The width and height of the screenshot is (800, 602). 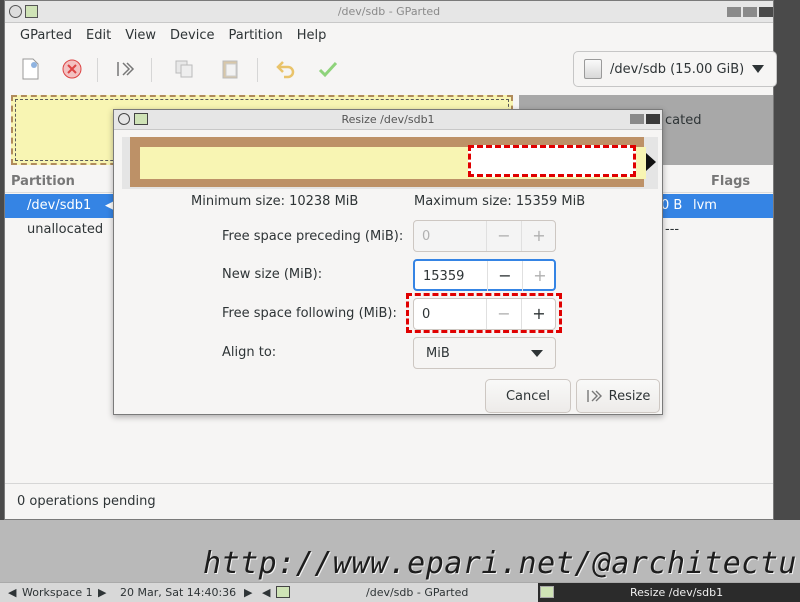 What do you see at coordinates (618, 396) in the screenshot?
I see `resize-button: Resize` at bounding box center [618, 396].